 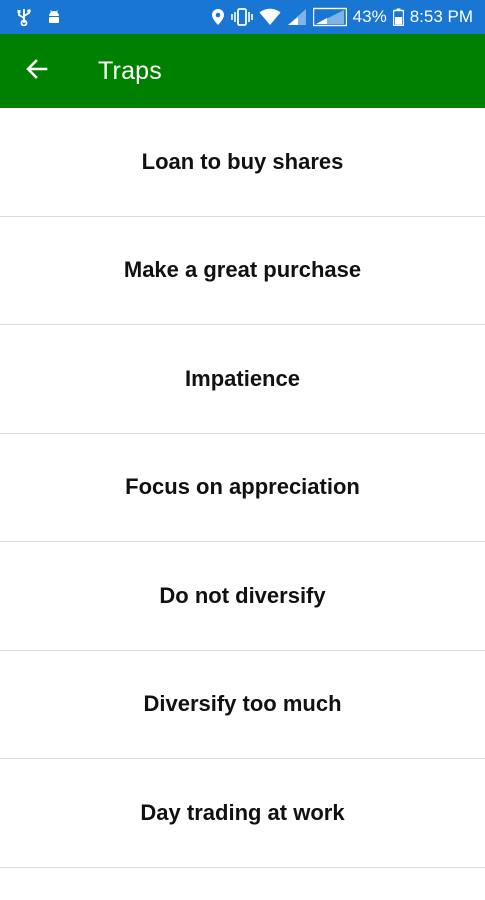 I want to click on list-item: Loan to buy shares, so click(x=242, y=162).